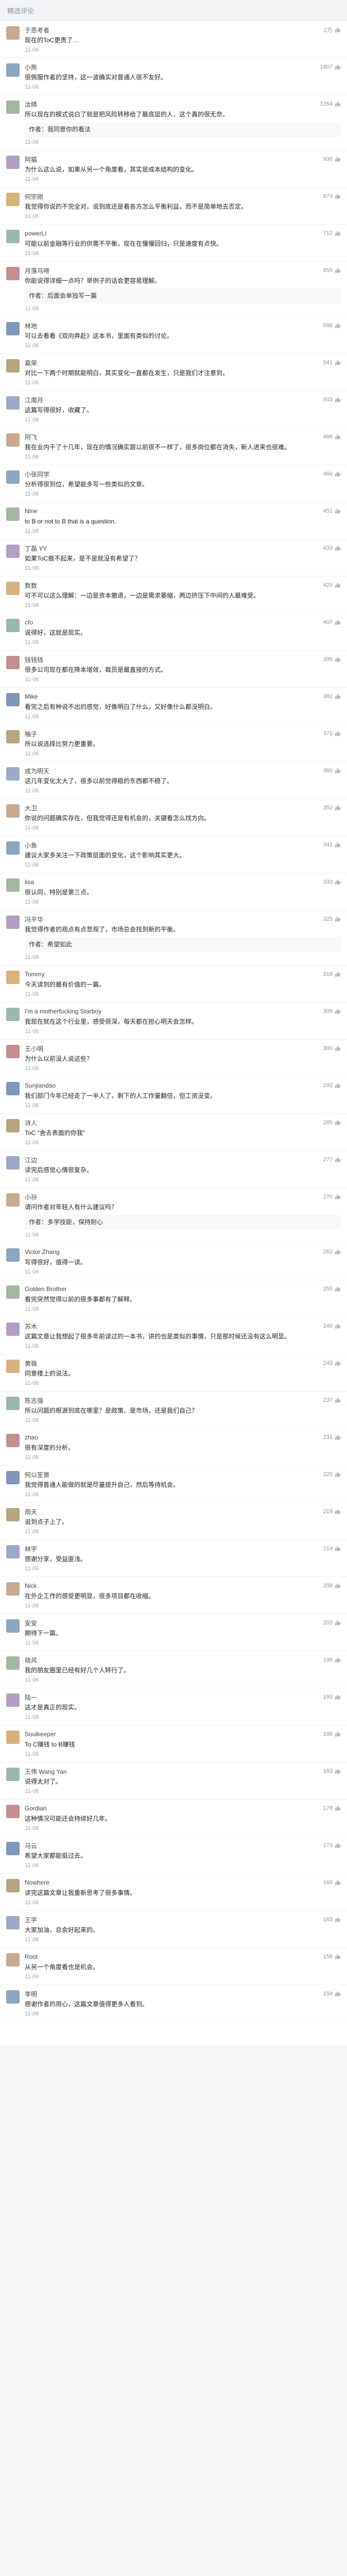 This screenshot has width=347, height=2576. Describe the element at coordinates (37, 270) in the screenshot. I see `comment-author: 月落乌啼` at that location.